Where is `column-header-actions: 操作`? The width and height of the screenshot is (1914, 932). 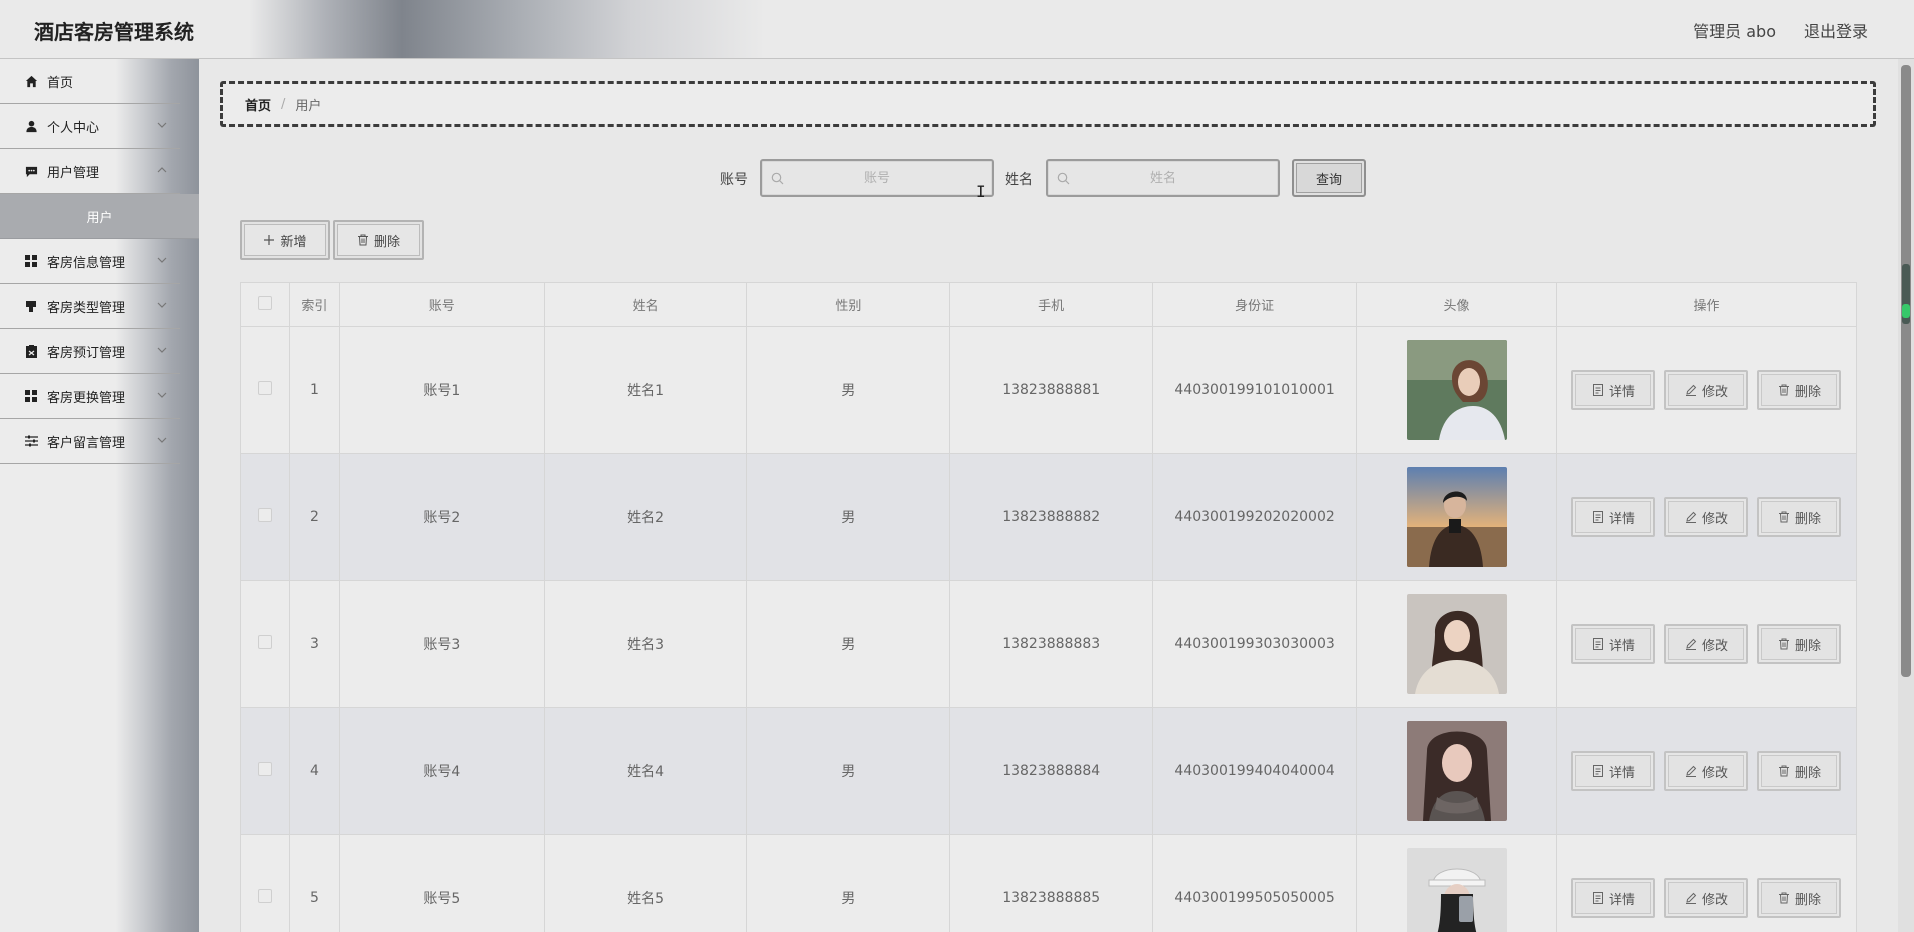 column-header-actions: 操作 is located at coordinates (1706, 304).